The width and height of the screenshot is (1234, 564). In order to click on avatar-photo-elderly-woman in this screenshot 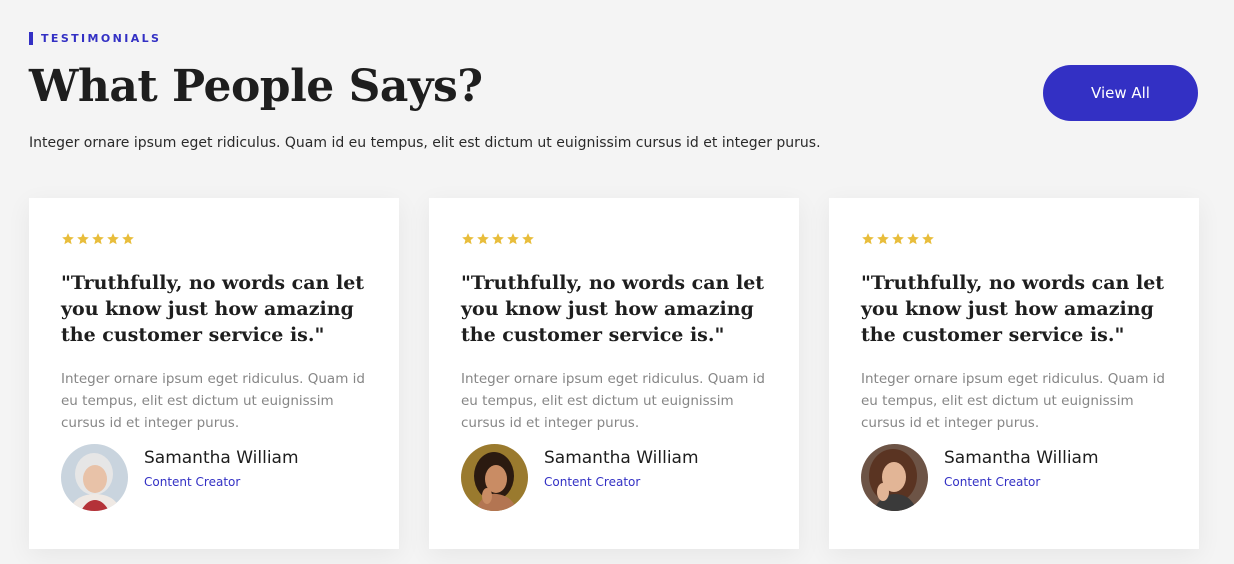, I will do `click(94, 477)`.